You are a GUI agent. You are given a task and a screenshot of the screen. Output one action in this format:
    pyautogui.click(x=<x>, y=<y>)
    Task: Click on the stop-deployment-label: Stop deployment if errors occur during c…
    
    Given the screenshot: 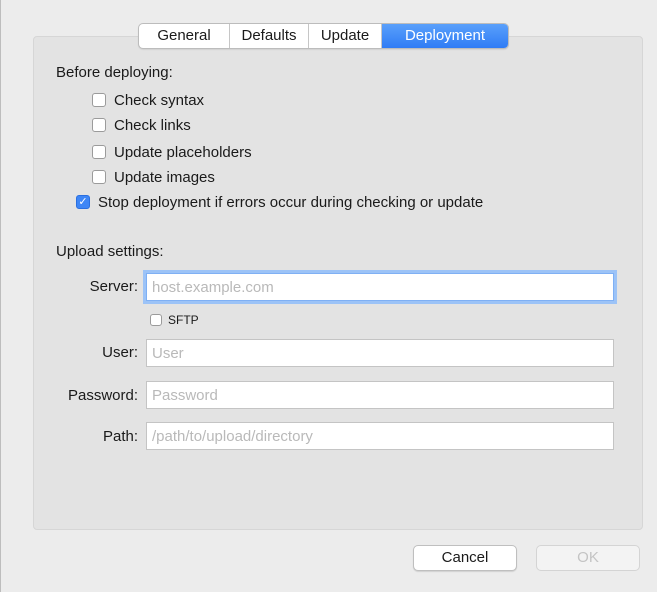 What is the action you would take?
    pyautogui.click(x=291, y=202)
    